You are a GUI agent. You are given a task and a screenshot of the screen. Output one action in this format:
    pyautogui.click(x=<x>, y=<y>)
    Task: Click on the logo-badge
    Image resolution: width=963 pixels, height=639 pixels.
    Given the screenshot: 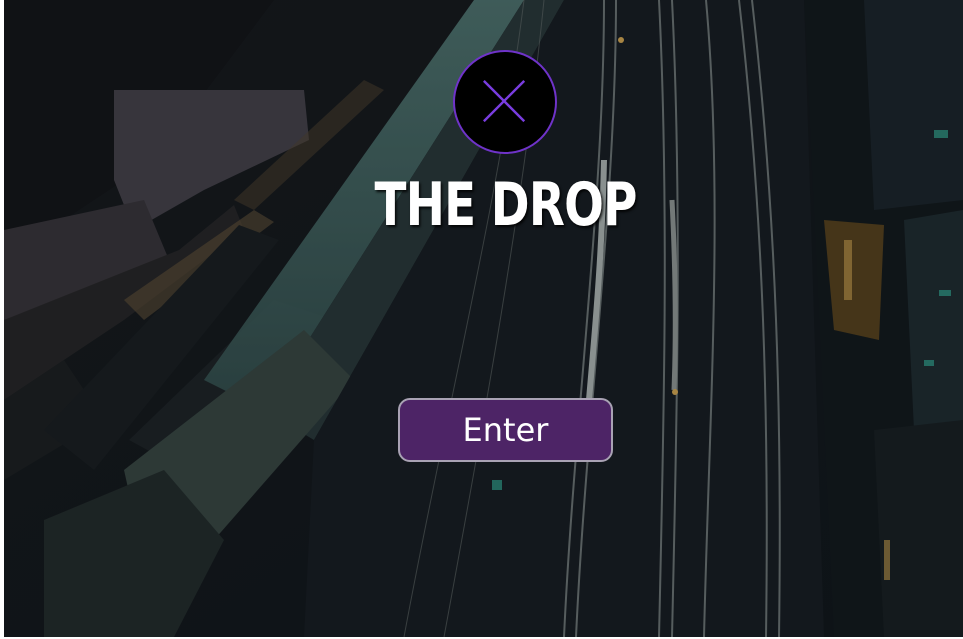 What is the action you would take?
    pyautogui.click(x=505, y=102)
    